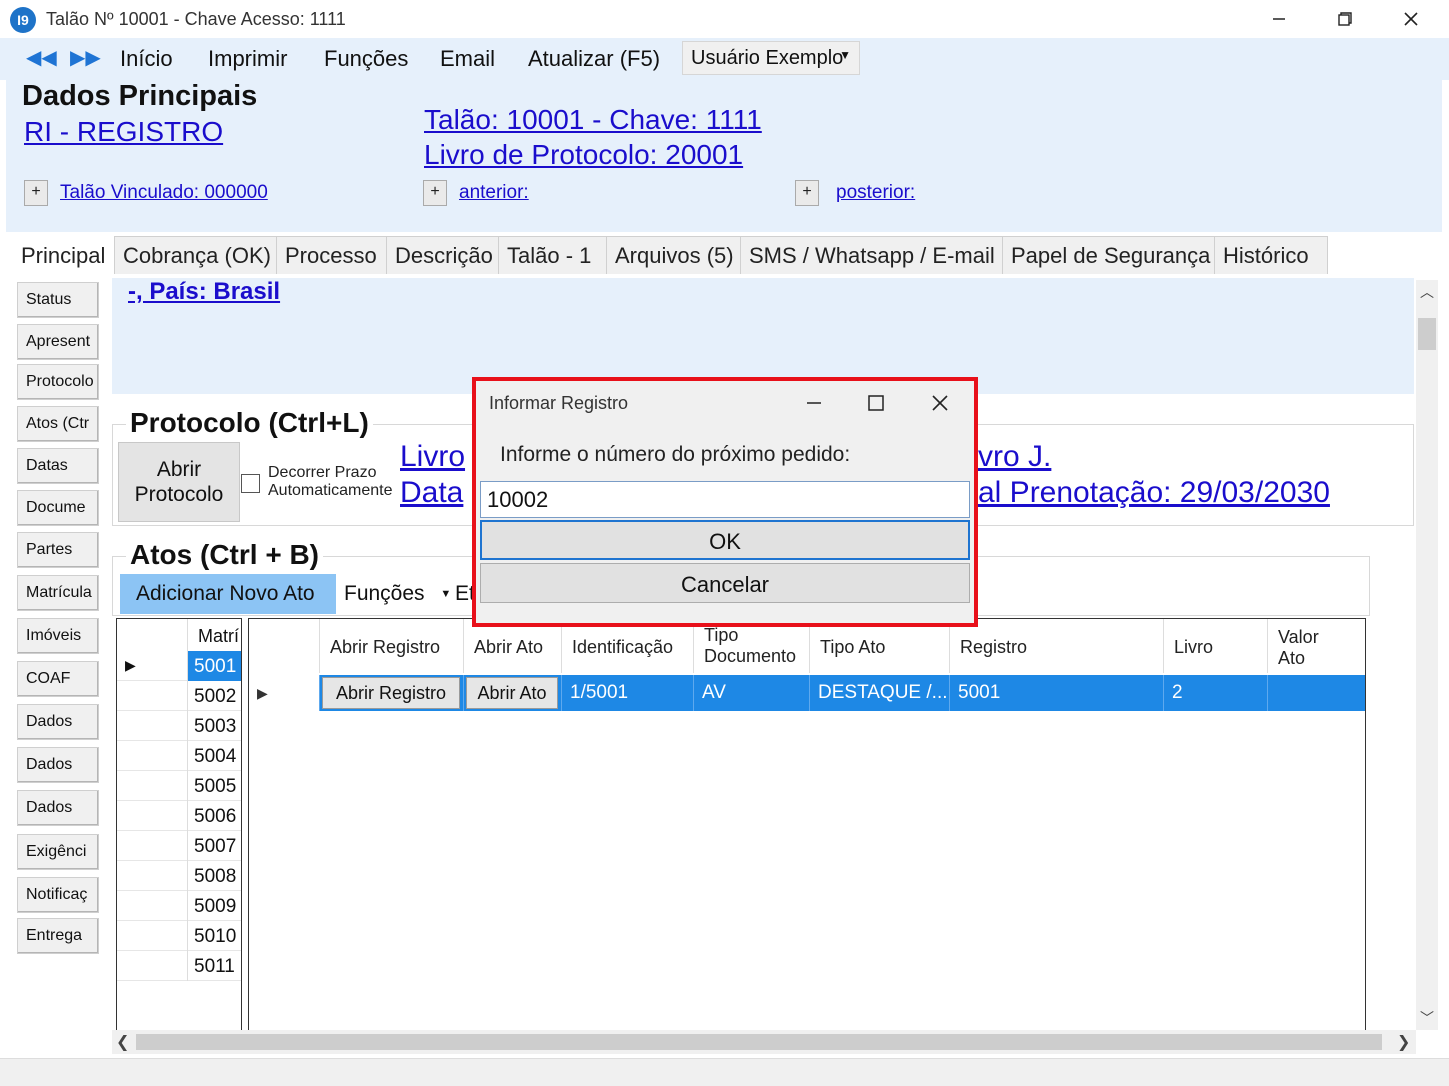 The image size is (1449, 1086). Describe the element at coordinates (179, 816) in the screenshot. I see `matricula-row: 5006` at that location.